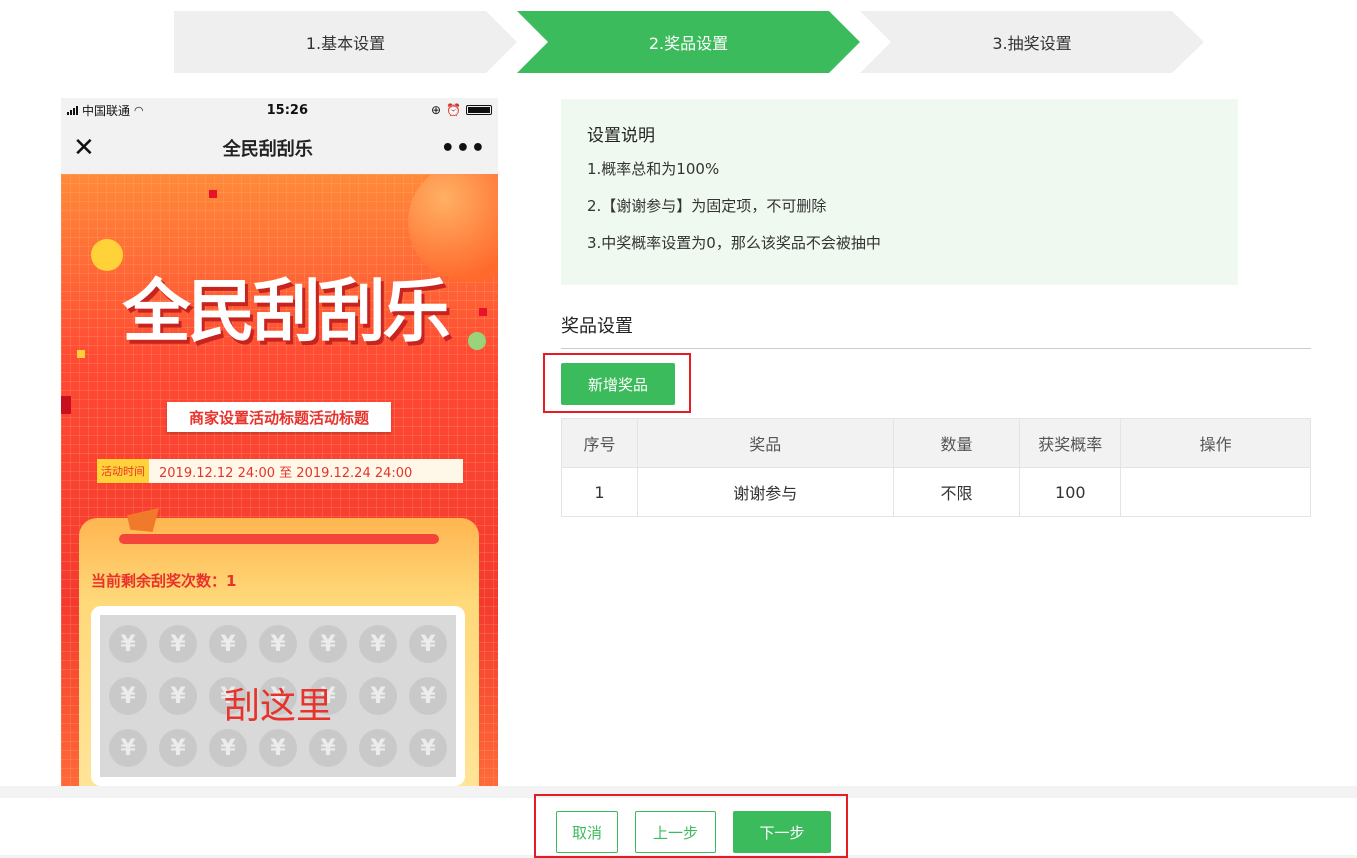 Image resolution: width=1357 pixels, height=858 pixels. What do you see at coordinates (765, 443) in the screenshot?
I see `col-header-prize: 奖品` at bounding box center [765, 443].